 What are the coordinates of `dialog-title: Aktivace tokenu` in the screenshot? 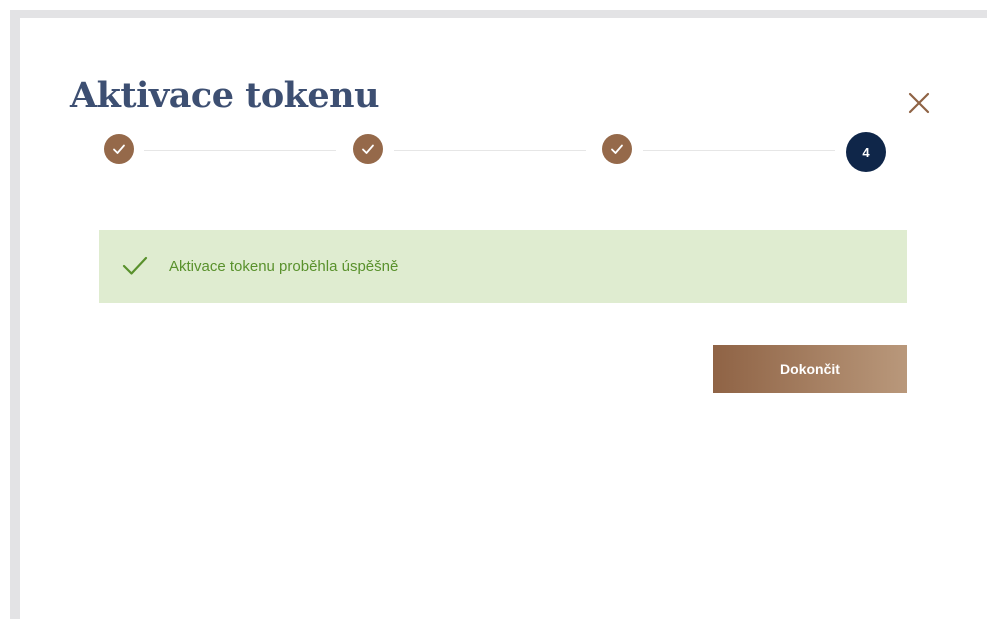 It's located at (225, 95).